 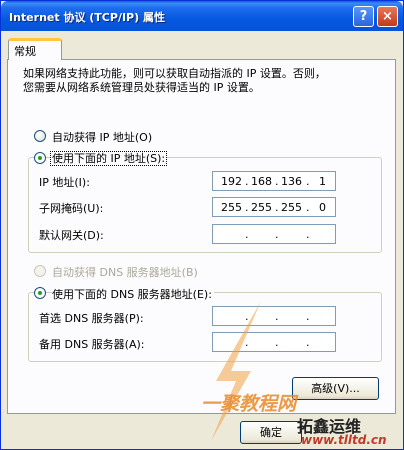 I want to click on ip-address-label: IP 地址(I):, so click(x=64, y=182).